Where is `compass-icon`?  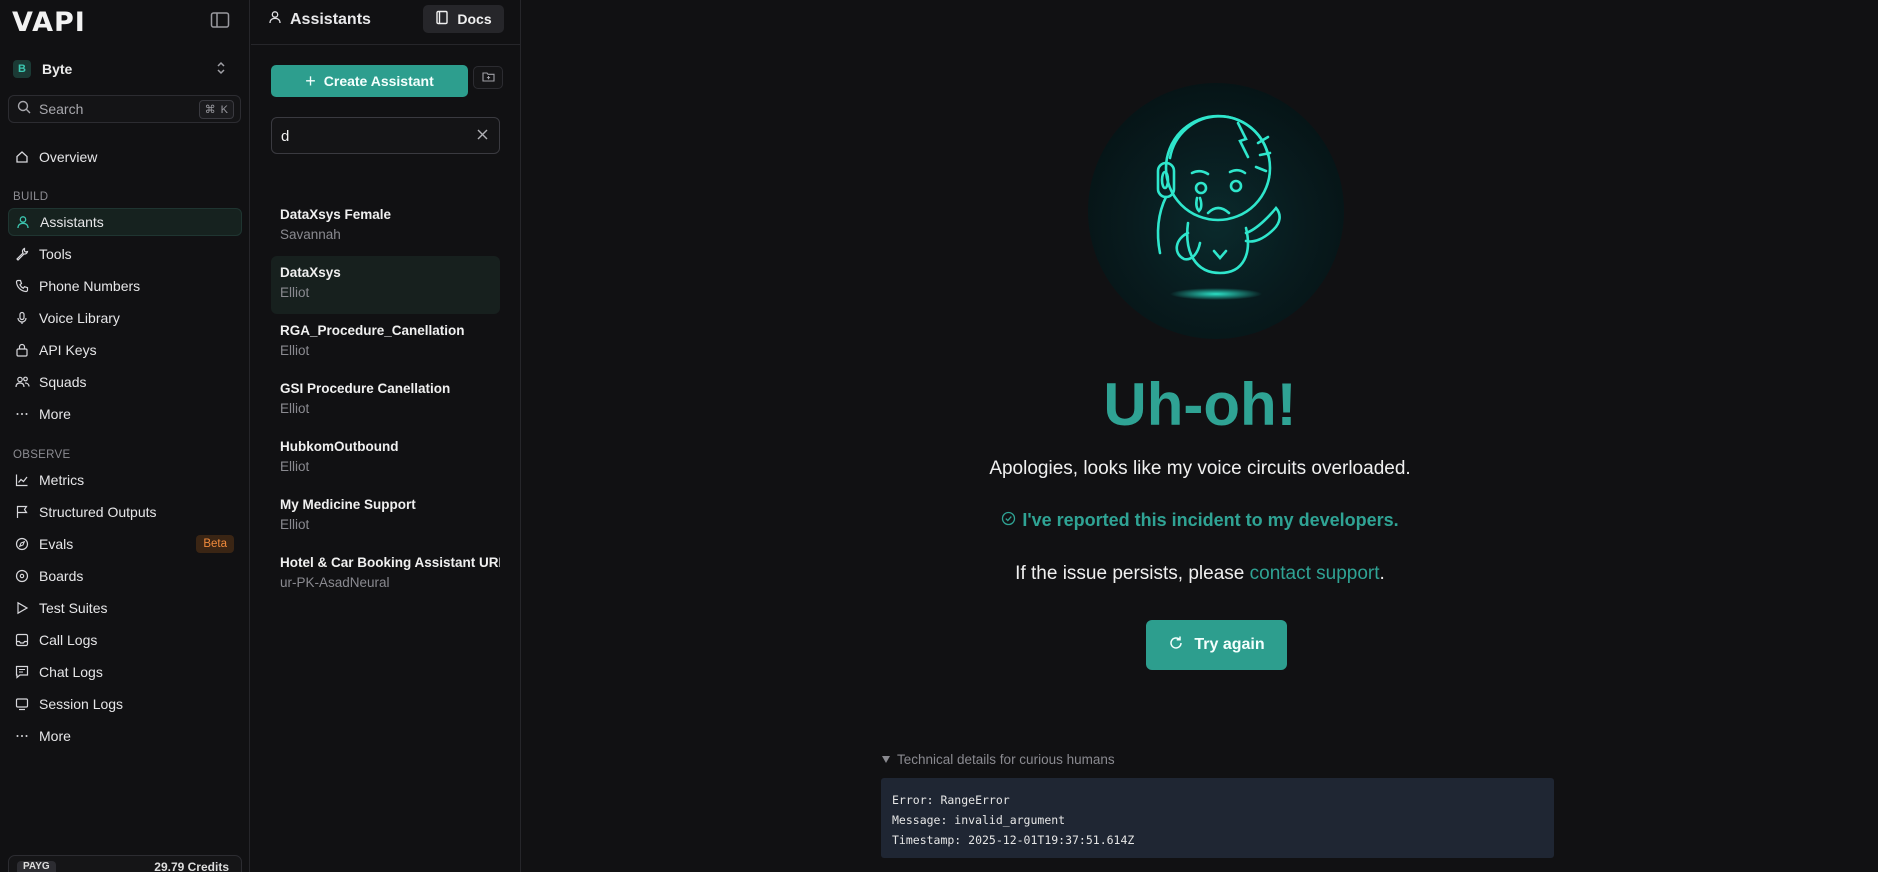
compass-icon is located at coordinates (22, 544).